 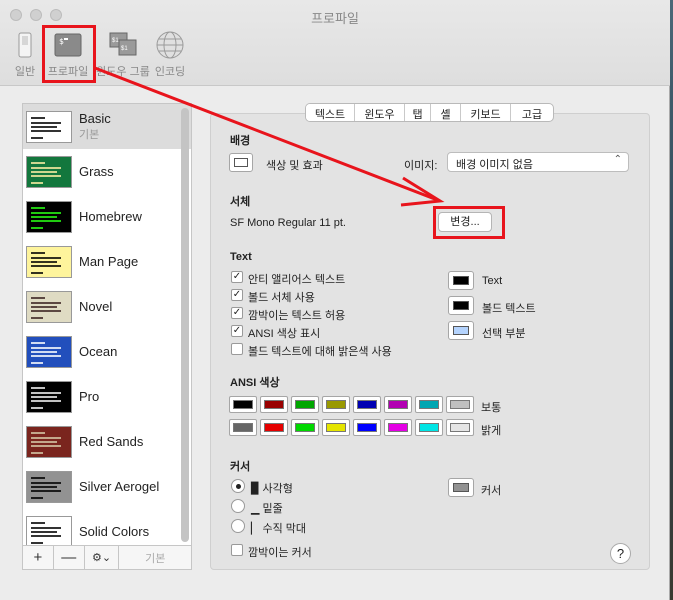 What do you see at coordinates (269, 136) in the screenshot?
I see `annotation-arrow` at bounding box center [269, 136].